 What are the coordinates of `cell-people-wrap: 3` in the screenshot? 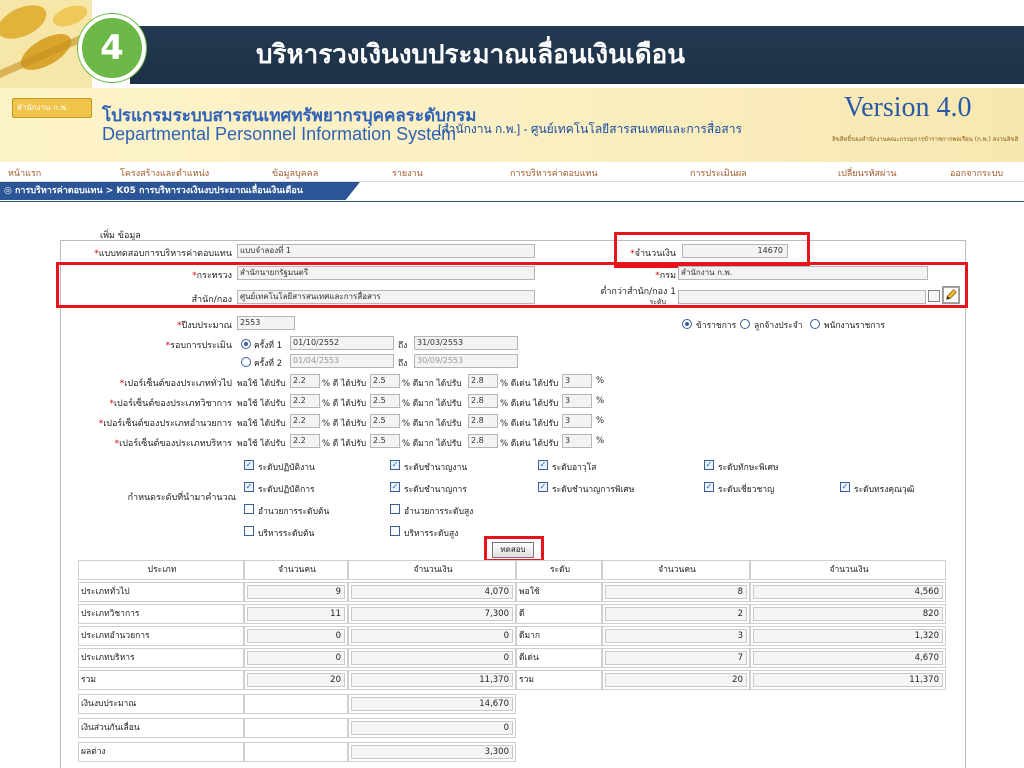 It's located at (676, 636).